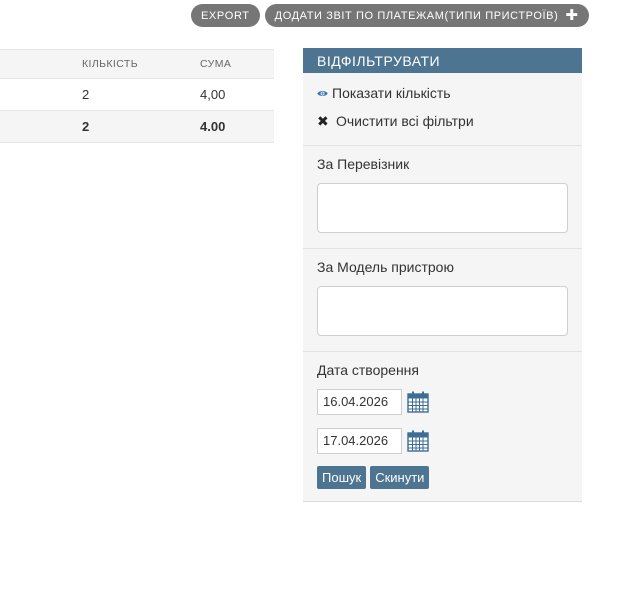  What do you see at coordinates (342, 477) in the screenshot?
I see `search-button: Пошук` at bounding box center [342, 477].